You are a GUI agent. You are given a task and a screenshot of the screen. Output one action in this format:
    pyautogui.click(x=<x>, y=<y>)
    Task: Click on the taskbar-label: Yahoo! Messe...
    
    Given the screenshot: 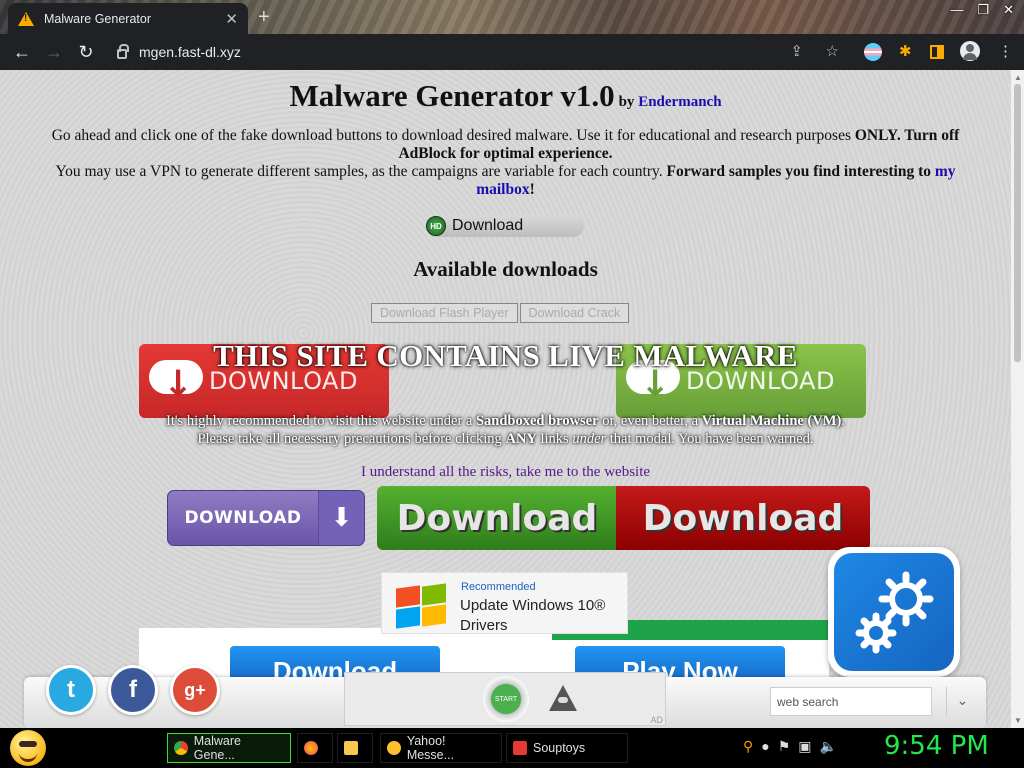 What is the action you would take?
    pyautogui.click(x=430, y=748)
    